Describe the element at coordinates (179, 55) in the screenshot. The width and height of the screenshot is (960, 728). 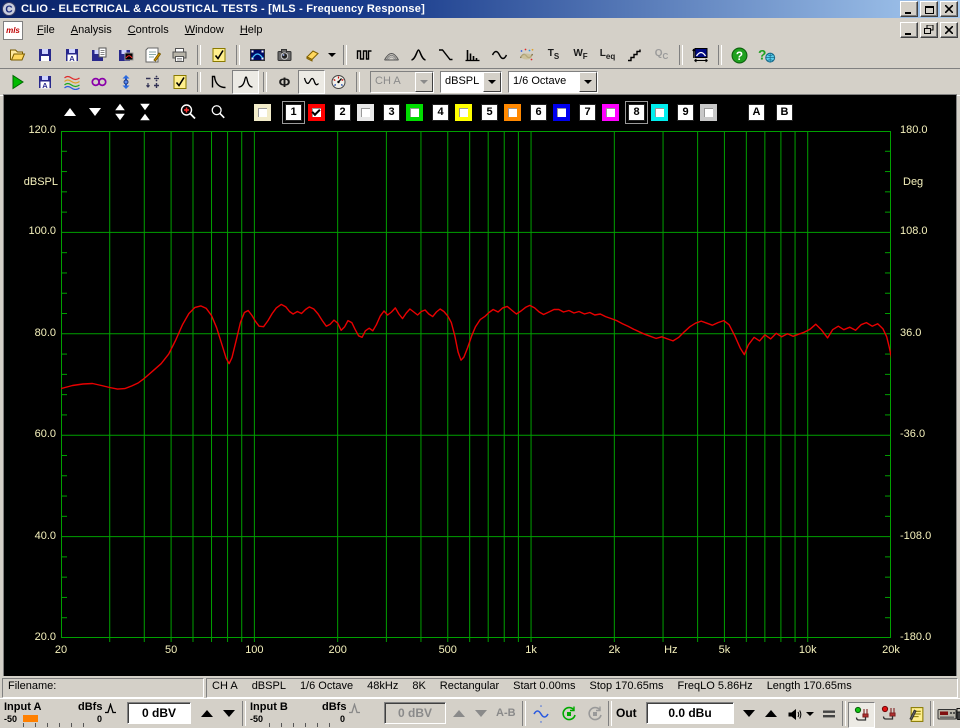
I see `print-button` at that location.